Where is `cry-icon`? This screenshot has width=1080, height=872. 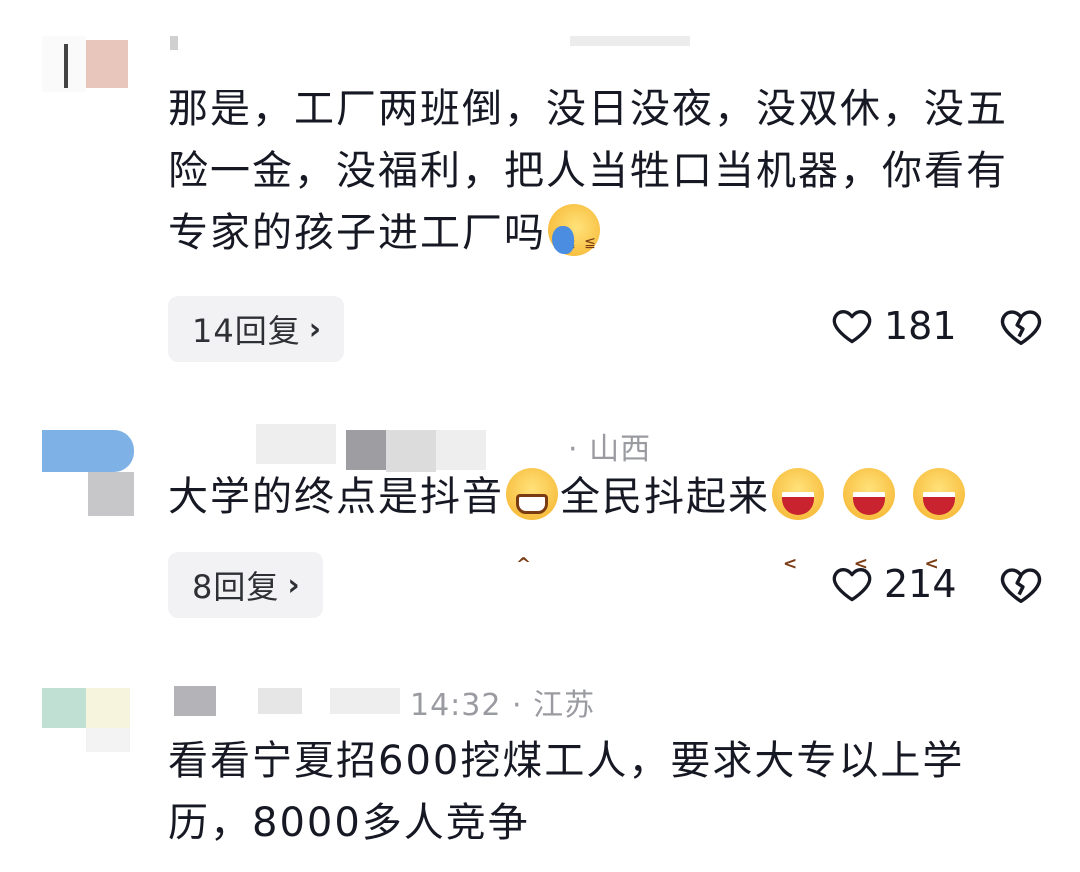 cry-icon is located at coordinates (574, 239).